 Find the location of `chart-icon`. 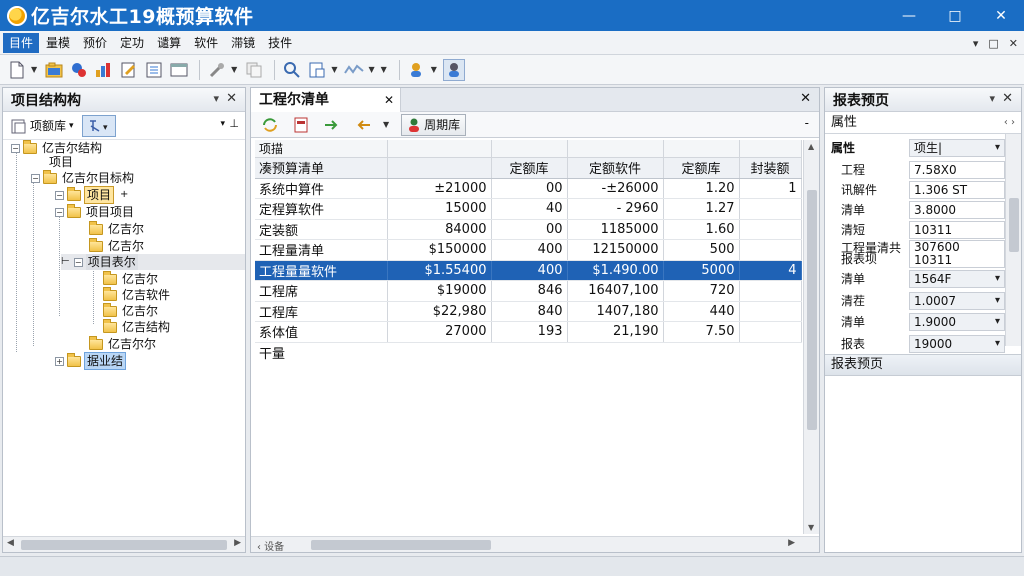

chart-icon is located at coordinates (104, 70).